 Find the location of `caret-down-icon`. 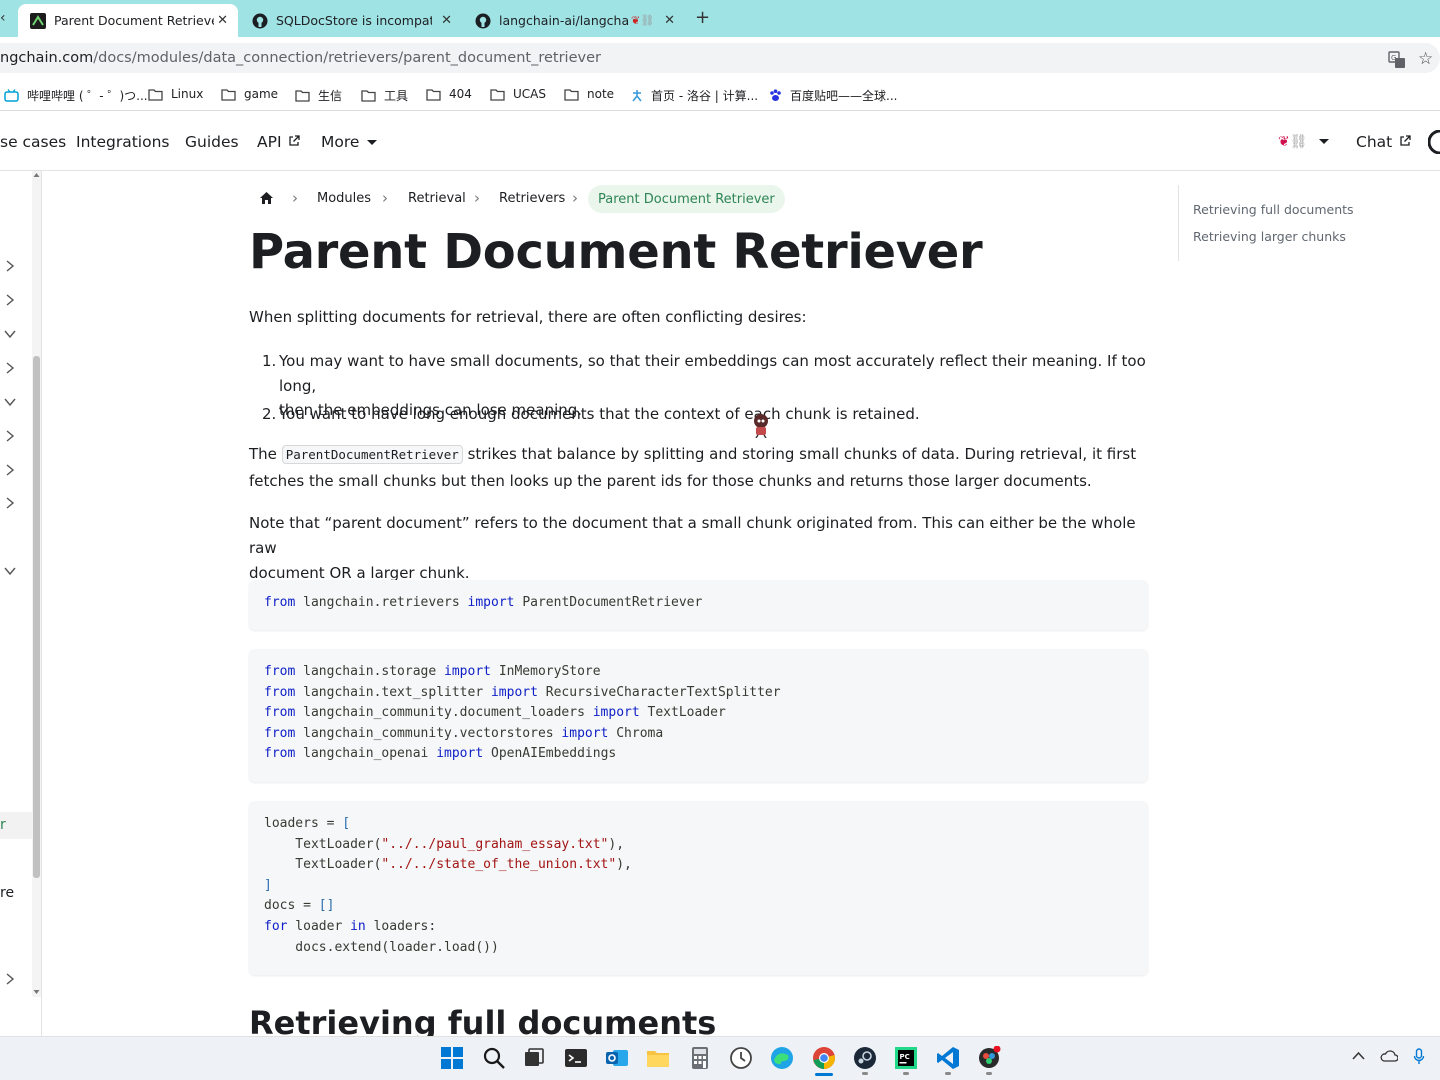

caret-down-icon is located at coordinates (372, 142).